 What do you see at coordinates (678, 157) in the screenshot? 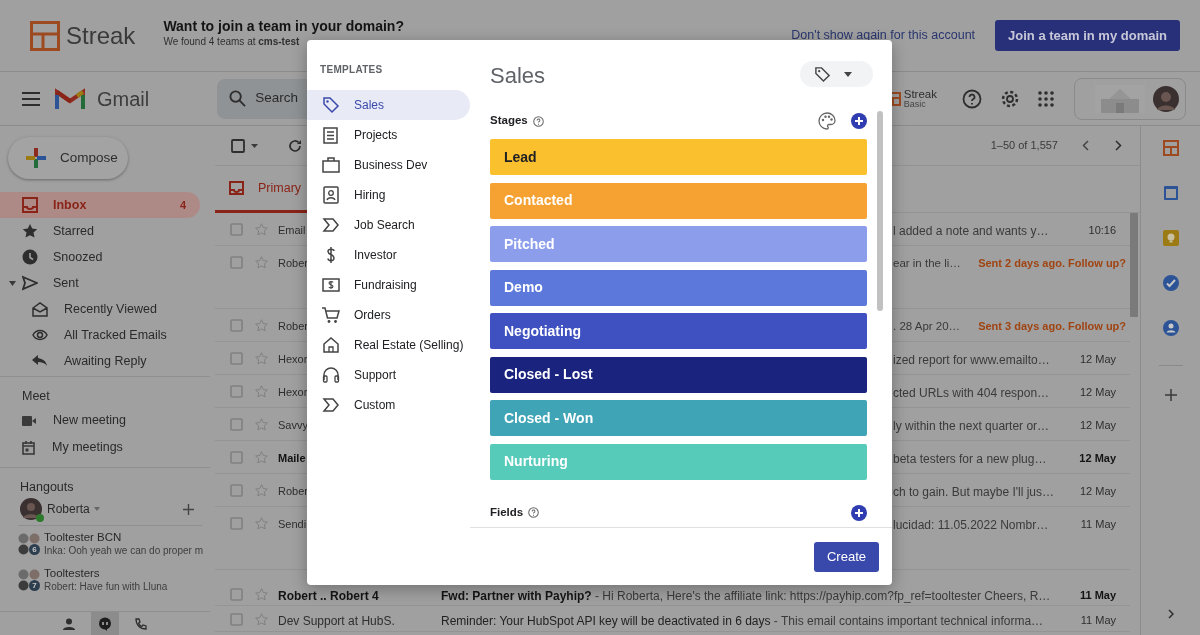
I see `stage-bar: Lead` at bounding box center [678, 157].